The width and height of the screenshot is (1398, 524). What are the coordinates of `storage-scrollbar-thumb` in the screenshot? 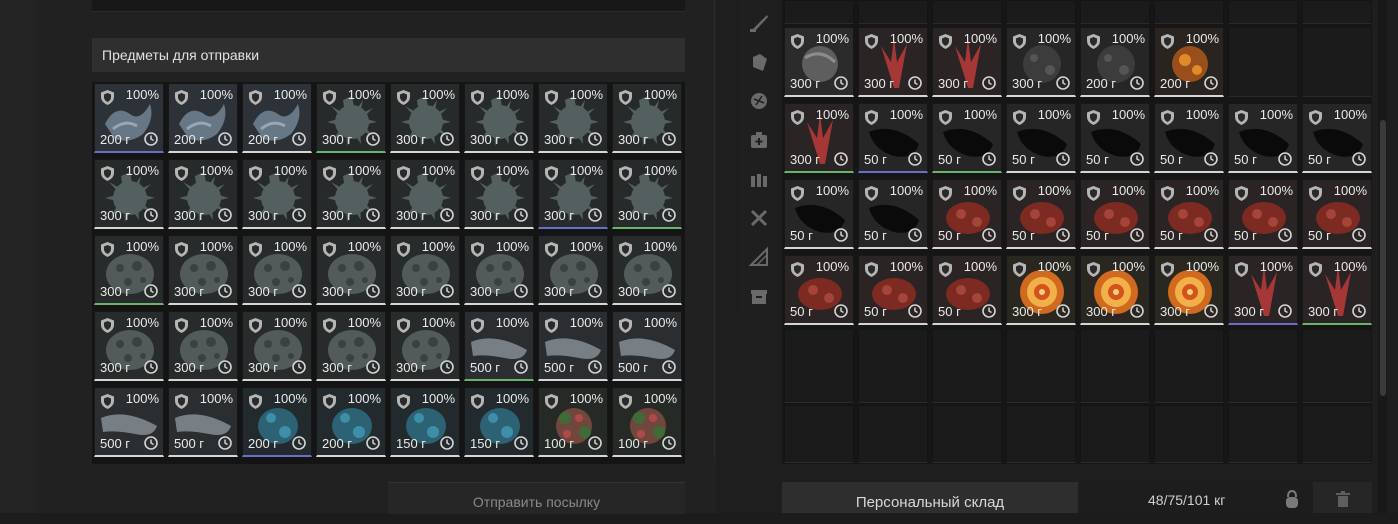 It's located at (1383, 258).